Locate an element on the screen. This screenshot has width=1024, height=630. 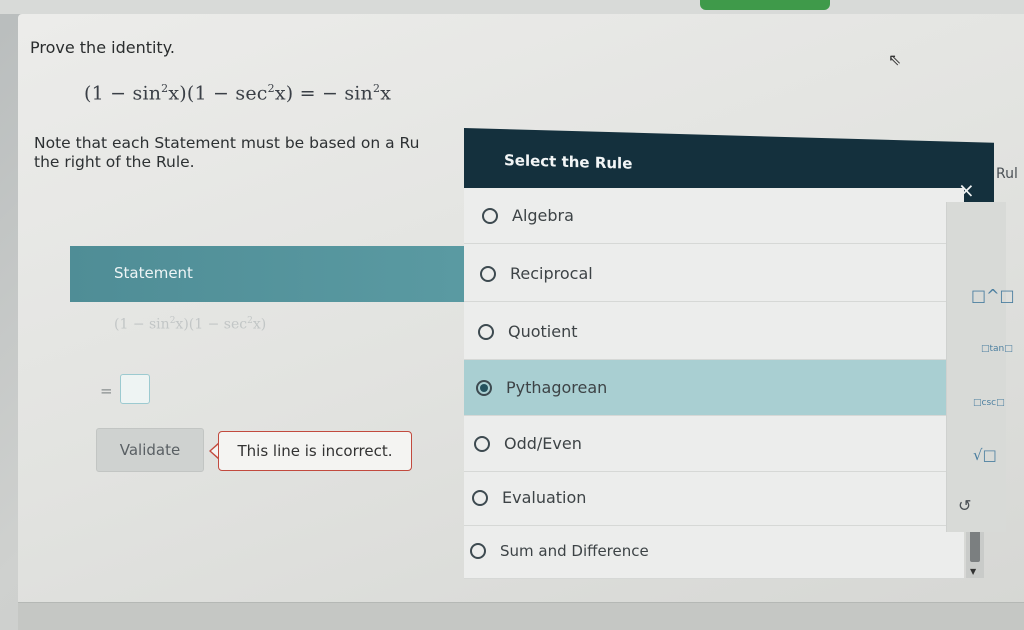
bottom-bar is located at coordinates (521, 616).